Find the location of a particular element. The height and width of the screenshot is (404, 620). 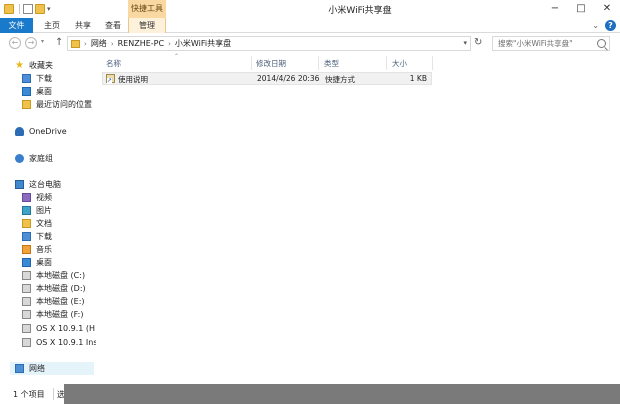

sidebar-item-osx-install: OS X 10.9.1 Install is located at coordinates (59, 342).